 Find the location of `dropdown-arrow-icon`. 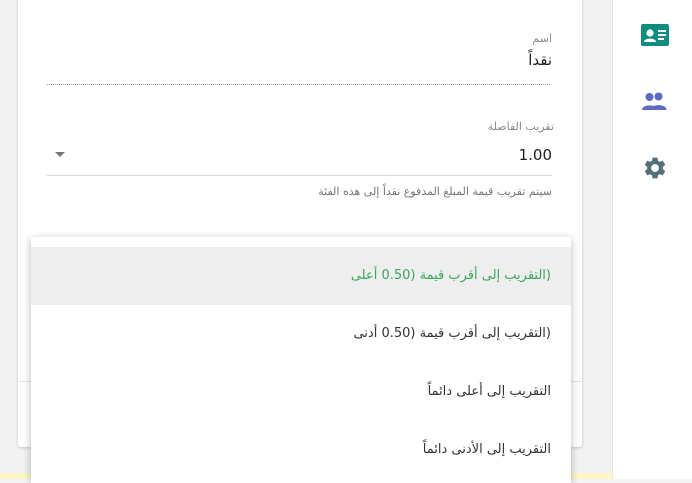

dropdown-arrow-icon is located at coordinates (60, 154).